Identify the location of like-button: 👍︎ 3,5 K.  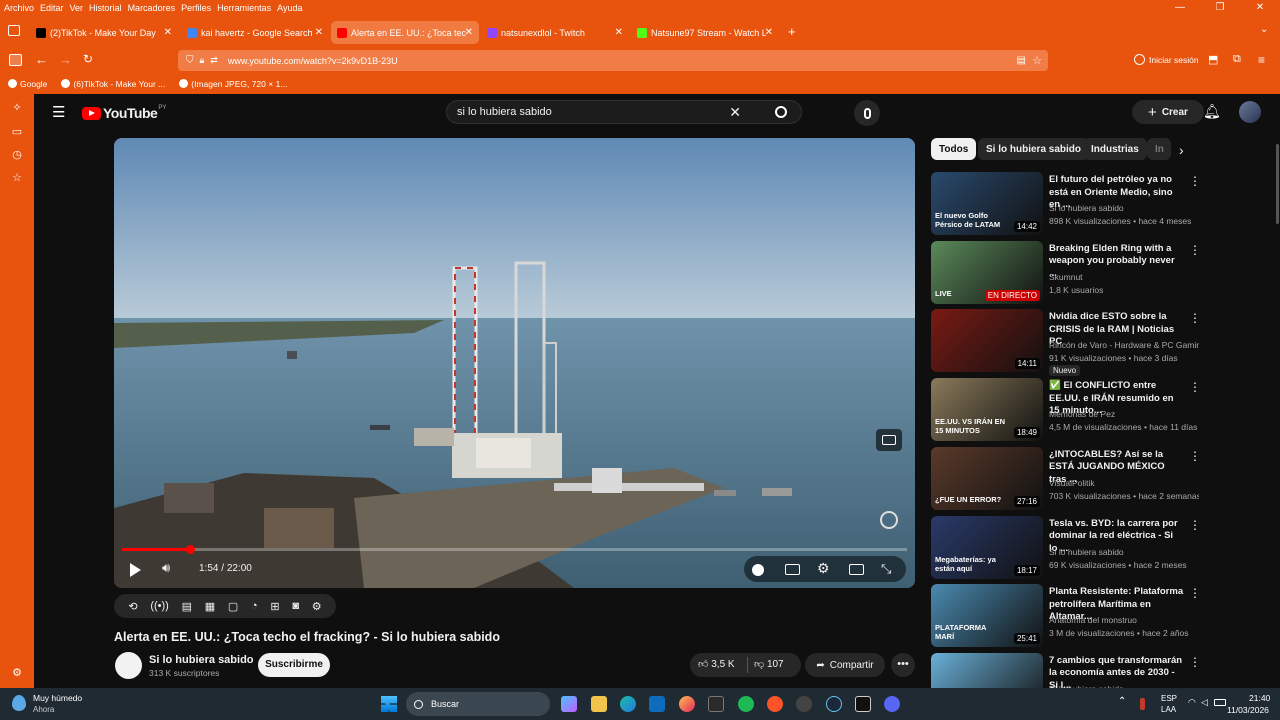
(716, 664).